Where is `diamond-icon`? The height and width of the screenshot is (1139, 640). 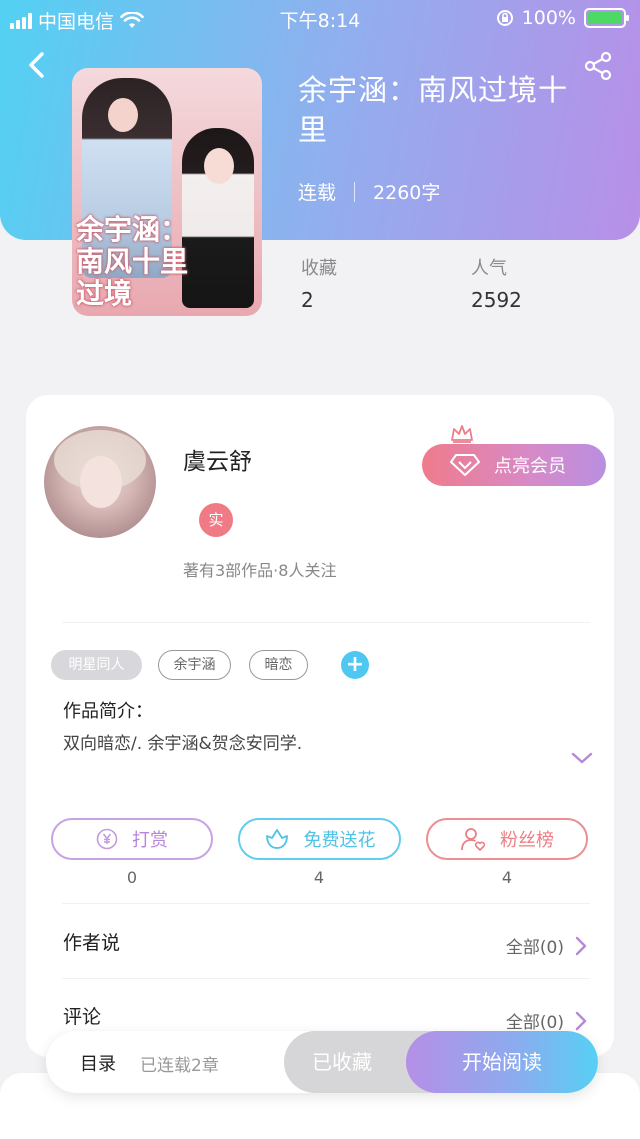
diamond-icon is located at coordinates (465, 465).